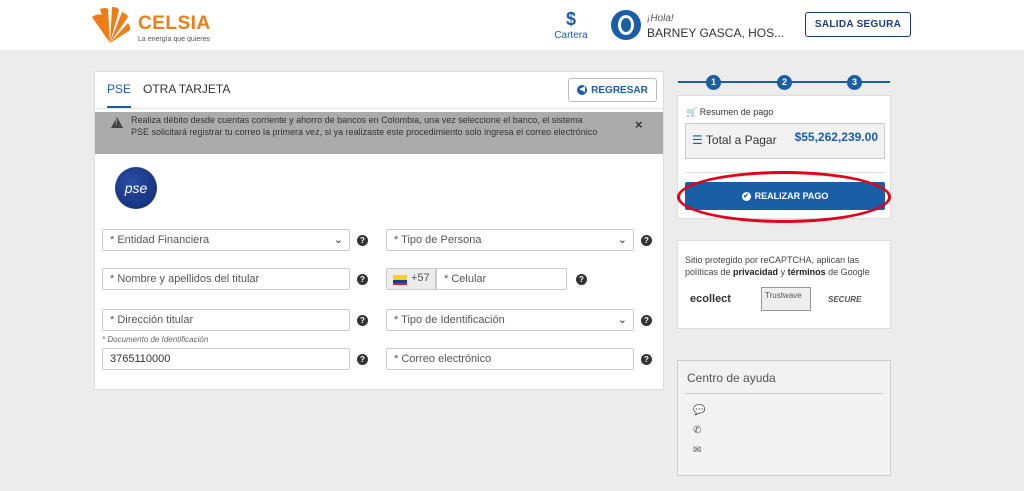 This screenshot has width=1024, height=491. Describe the element at coordinates (807, 272) in the screenshot. I see `terms-link: términos` at that location.